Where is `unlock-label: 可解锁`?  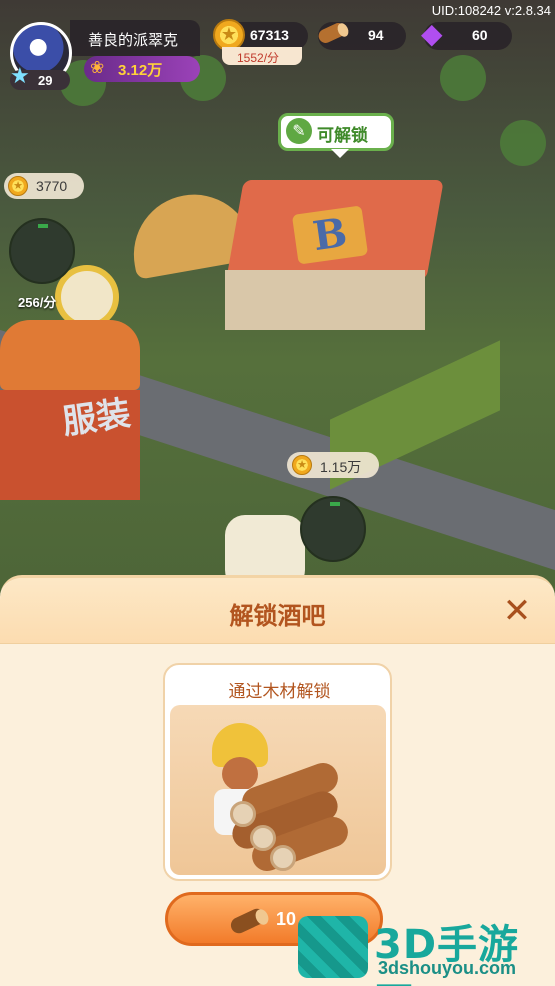 unlock-label: 可解锁 is located at coordinates (342, 133).